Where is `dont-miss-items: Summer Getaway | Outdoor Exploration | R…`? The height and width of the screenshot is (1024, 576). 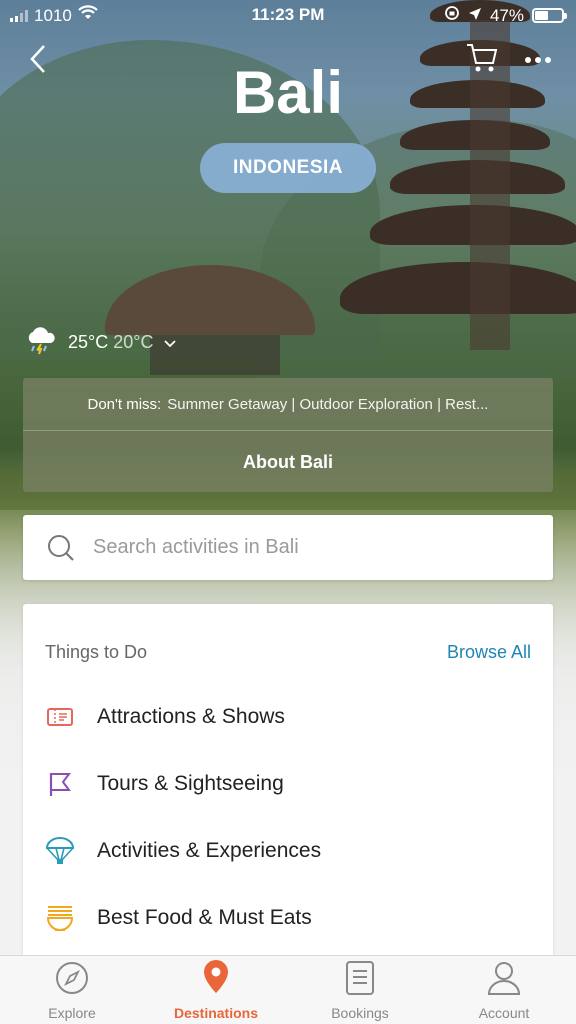
dont-miss-items: Summer Getaway | Outdoor Exploration | R… is located at coordinates (328, 404).